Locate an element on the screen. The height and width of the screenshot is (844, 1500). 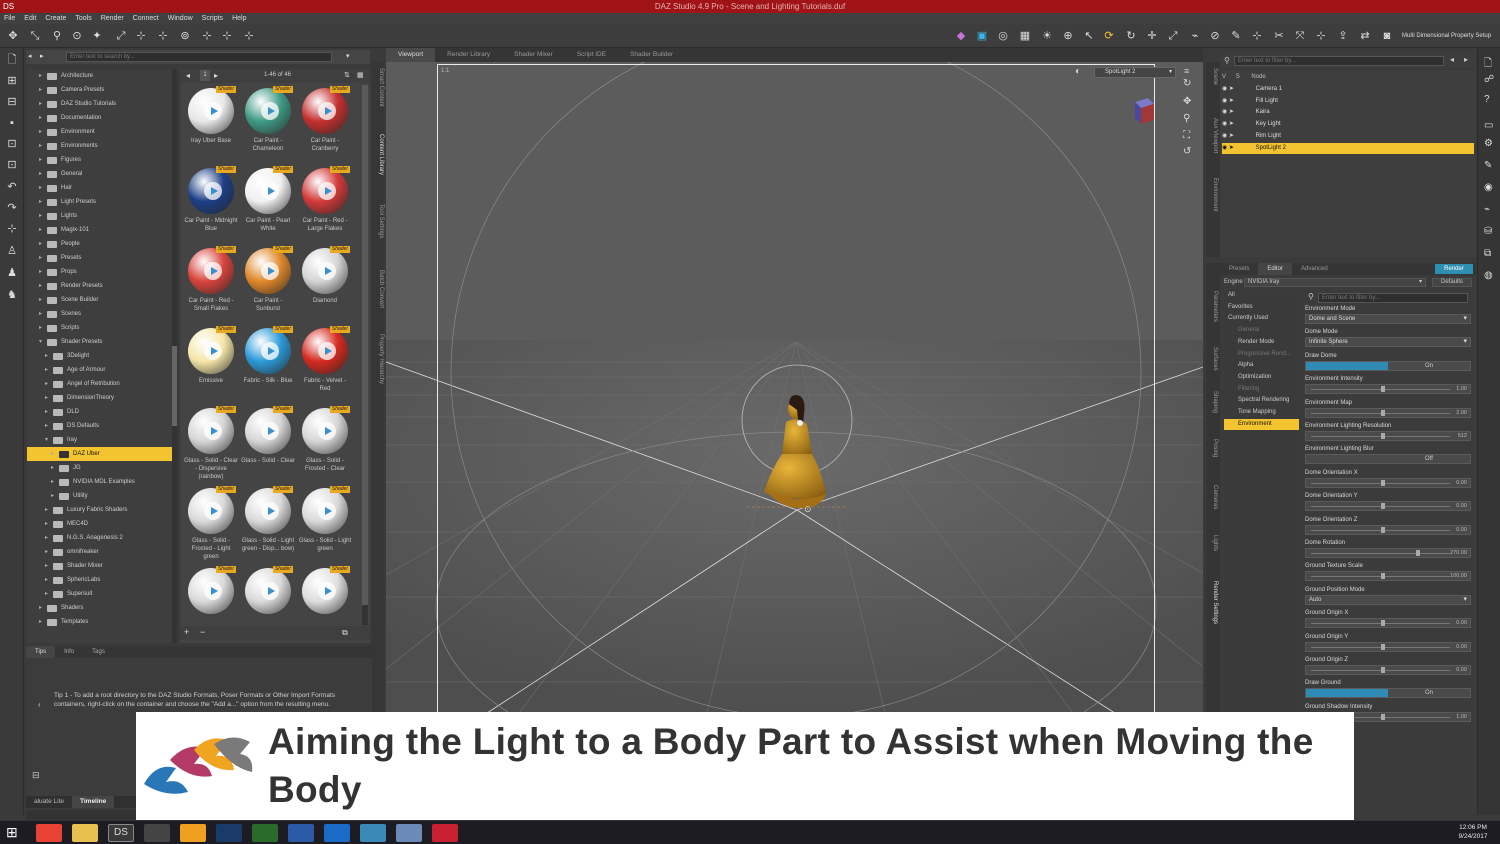
clone-icon: ⧉ is located at coordinates (1487, 253).